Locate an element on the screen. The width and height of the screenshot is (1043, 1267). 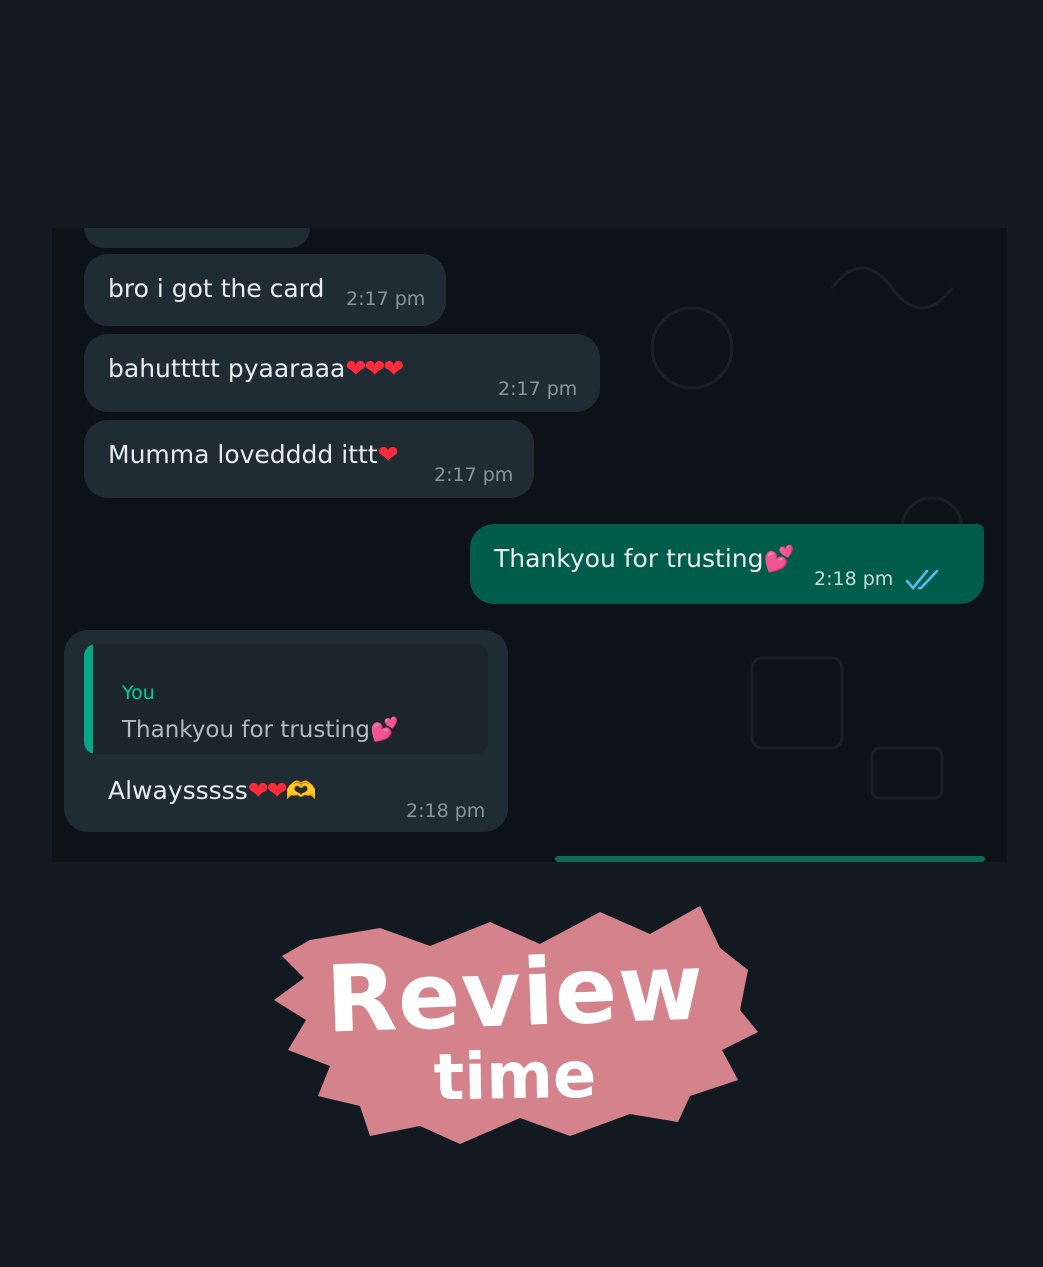
message-bubble: bahuttttt pyaaraaa❤❤❤ 2:17 pm is located at coordinates (342, 373).